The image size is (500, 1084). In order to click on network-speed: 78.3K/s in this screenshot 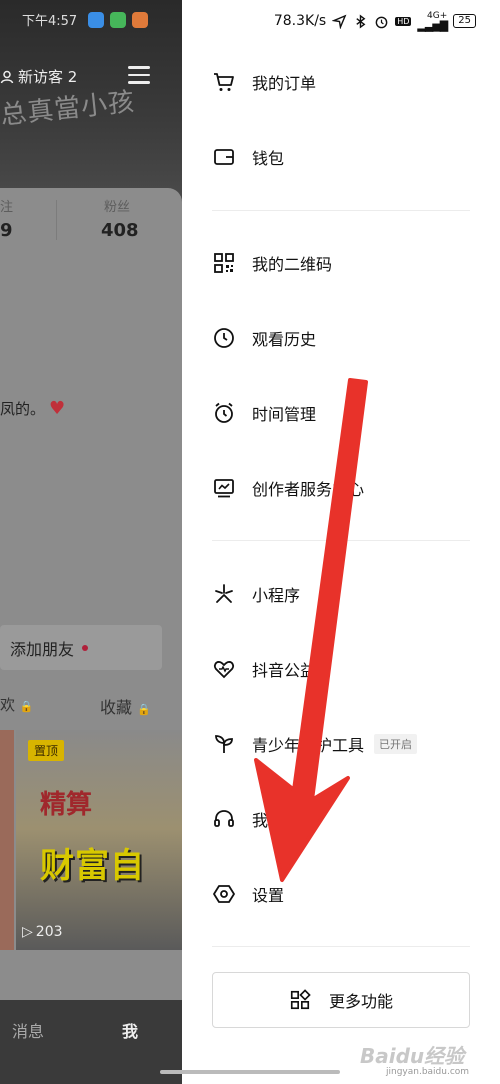, I will do `click(300, 21)`.